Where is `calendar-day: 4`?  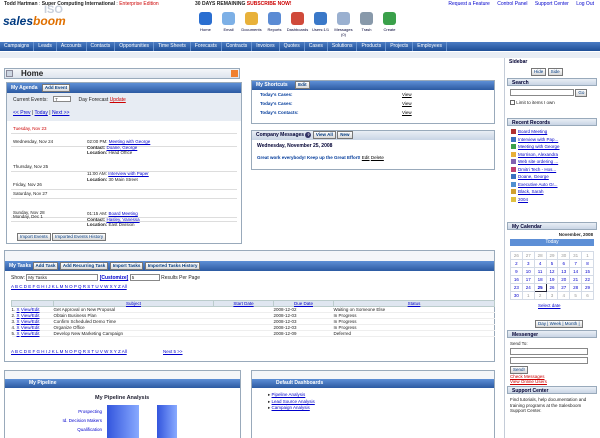 calendar-day: 4 is located at coordinates (564, 295).